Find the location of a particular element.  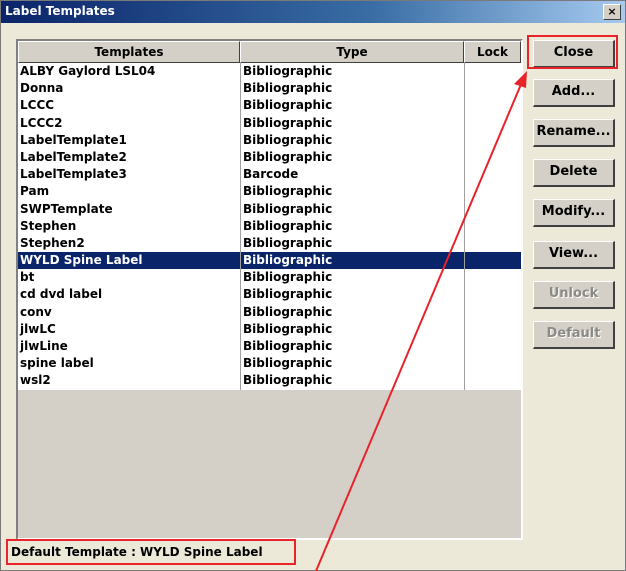

table-row: WYLD Spine Label Bibliographic is located at coordinates (269, 261).